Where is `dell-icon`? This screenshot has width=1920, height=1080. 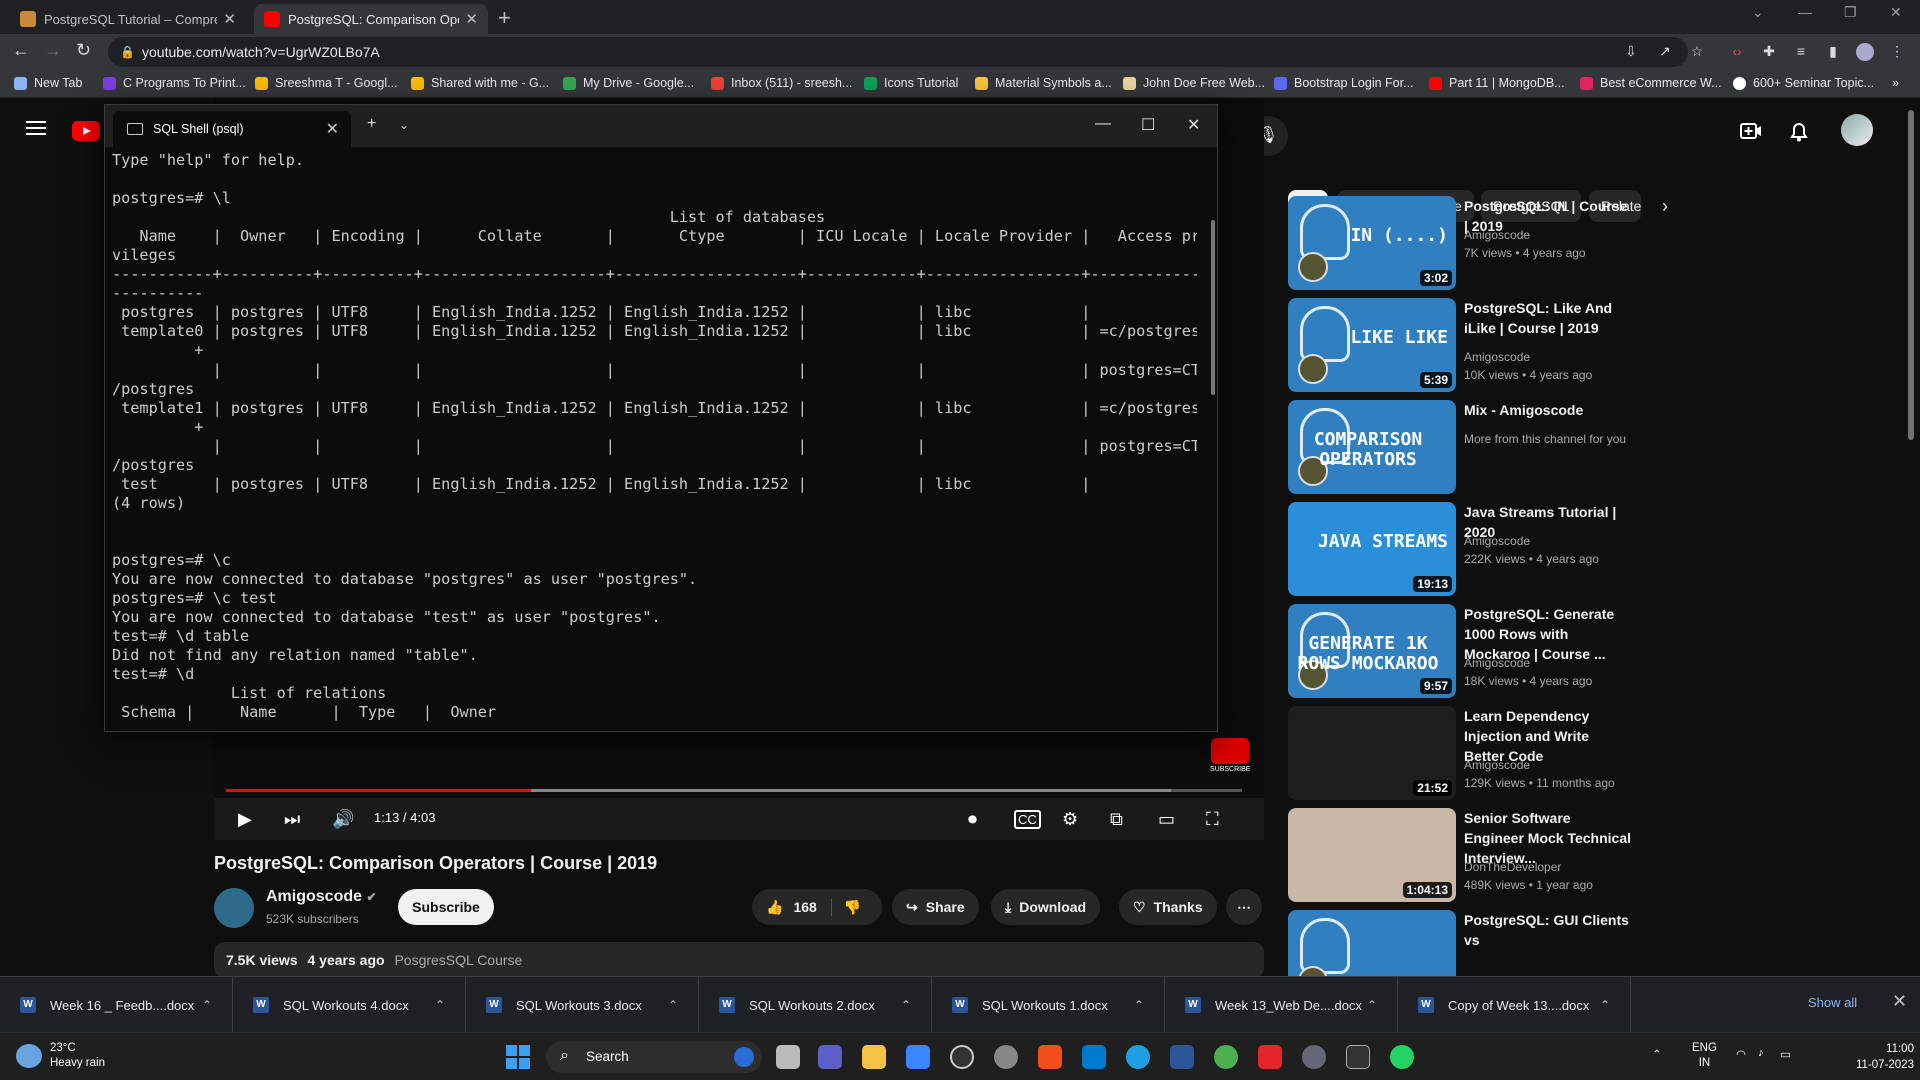
dell-icon is located at coordinates (962, 1057).